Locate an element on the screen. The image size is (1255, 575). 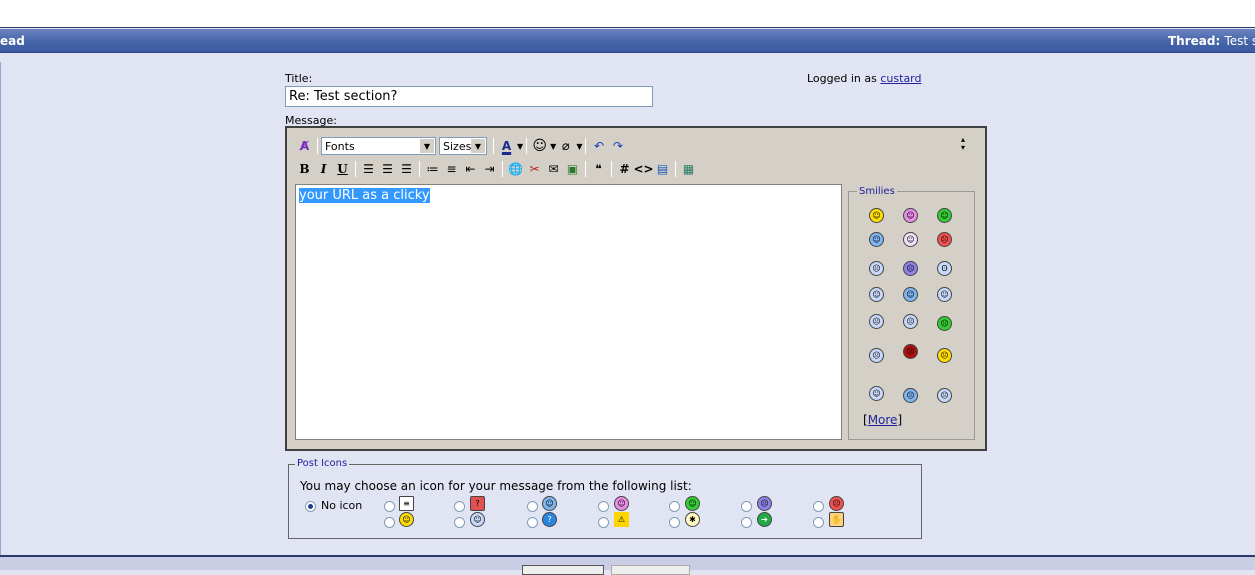
crying-icon: ☹ is located at coordinates (944, 395).